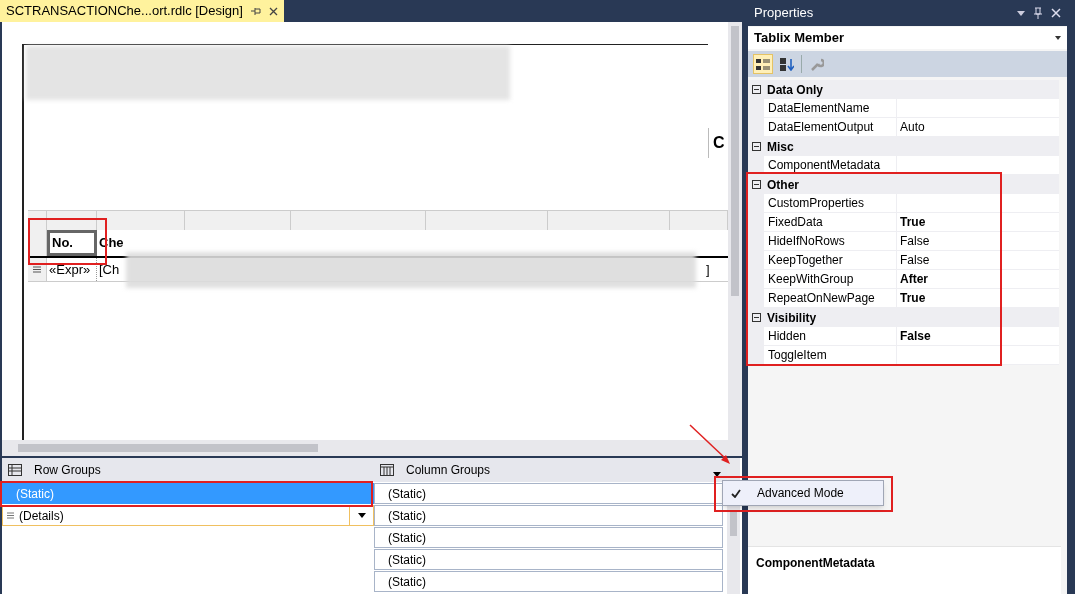 This screenshot has width=1075, height=594. Describe the element at coordinates (273, 11) in the screenshot. I see `close-icon` at that location.